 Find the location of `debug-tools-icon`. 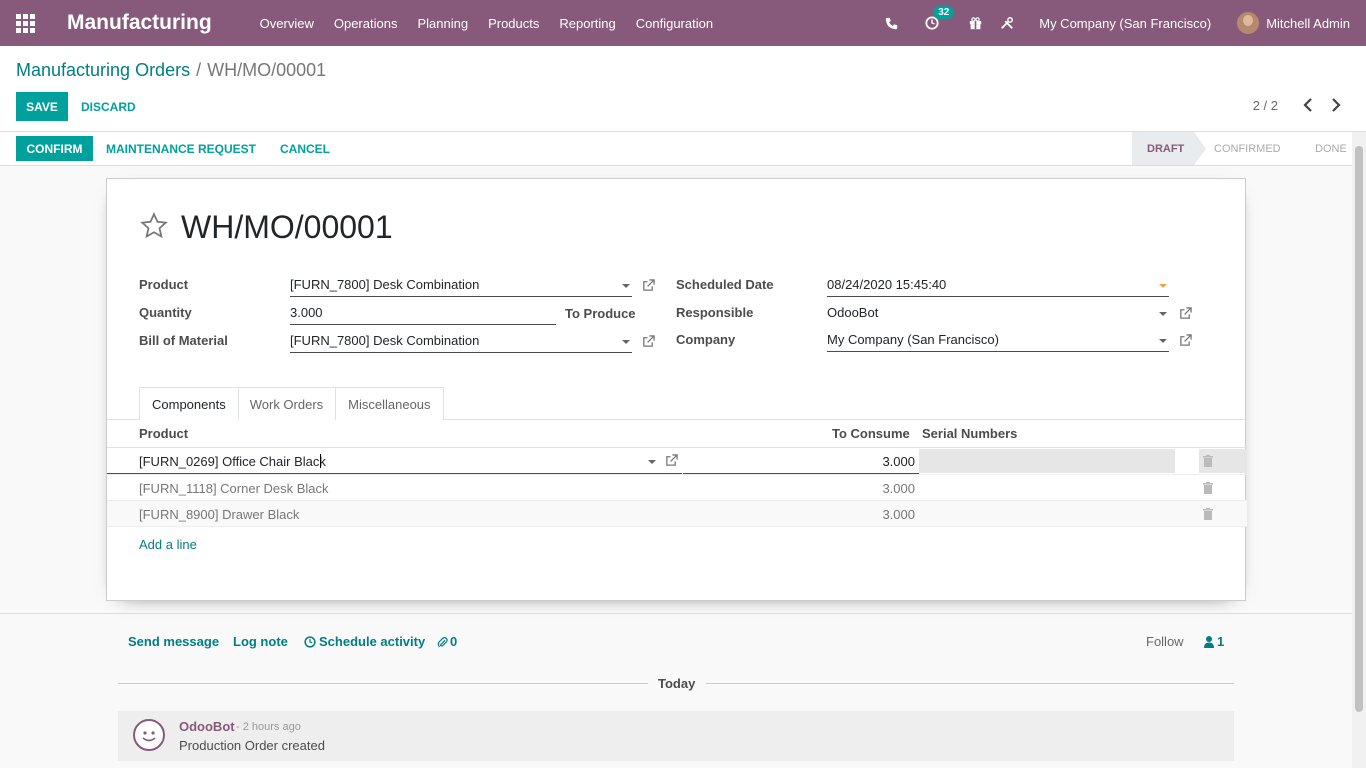

debug-tools-icon is located at coordinates (1007, 23).